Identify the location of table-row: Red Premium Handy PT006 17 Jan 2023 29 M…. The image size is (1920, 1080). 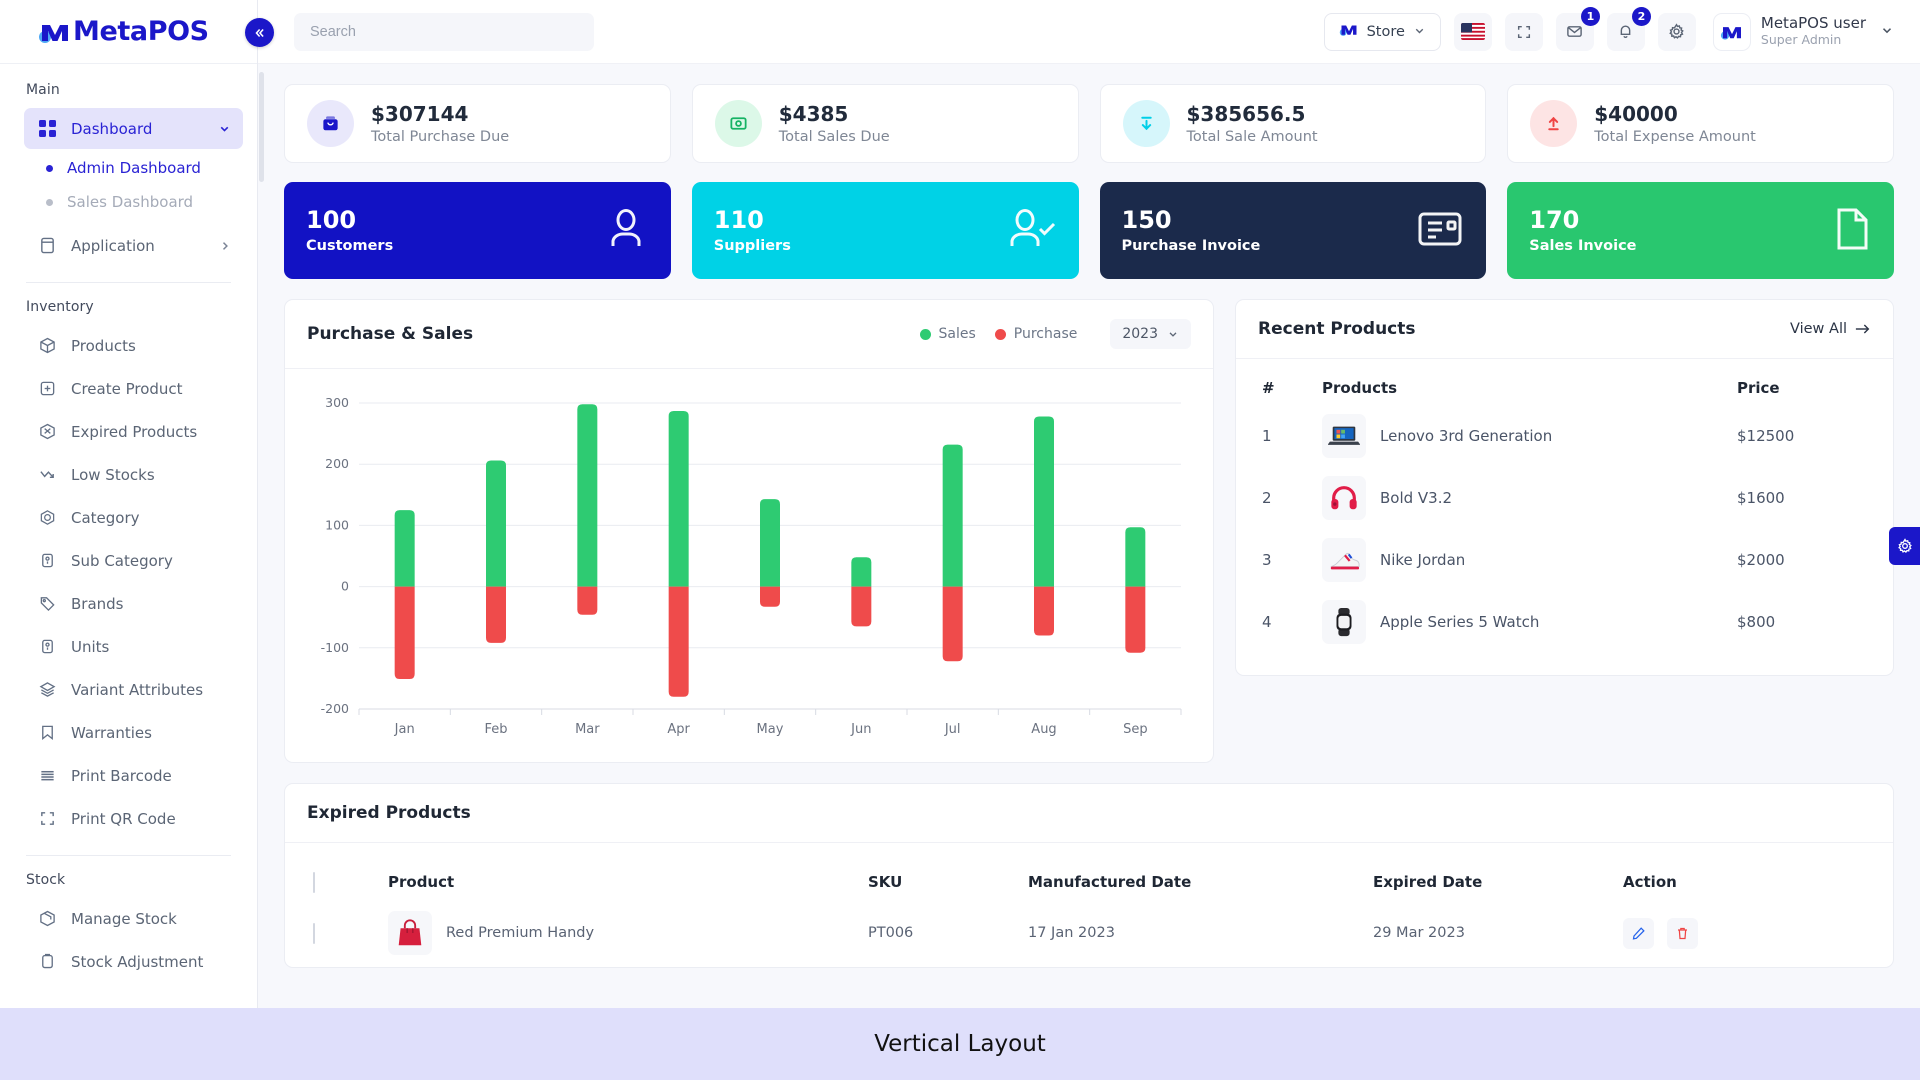
(1089, 933).